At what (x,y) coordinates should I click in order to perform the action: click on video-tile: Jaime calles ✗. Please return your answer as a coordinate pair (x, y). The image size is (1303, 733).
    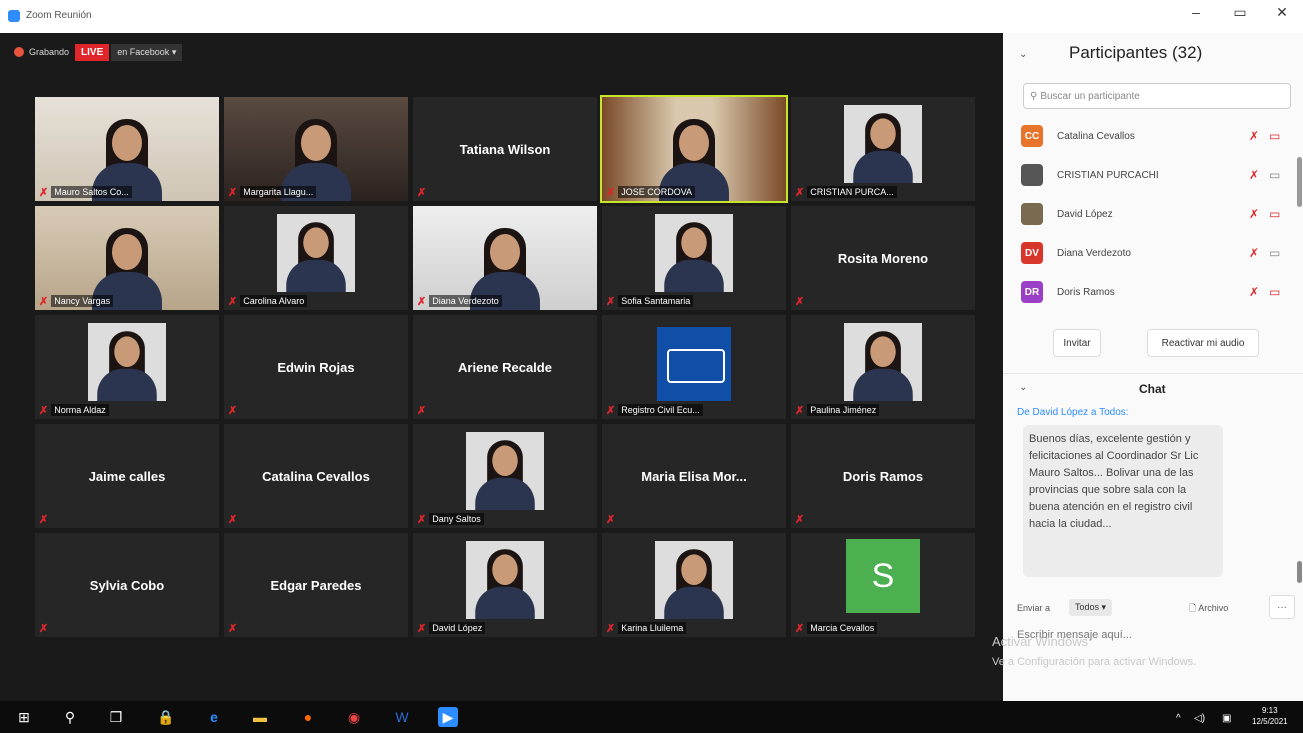
    Looking at the image, I should click on (127, 476).